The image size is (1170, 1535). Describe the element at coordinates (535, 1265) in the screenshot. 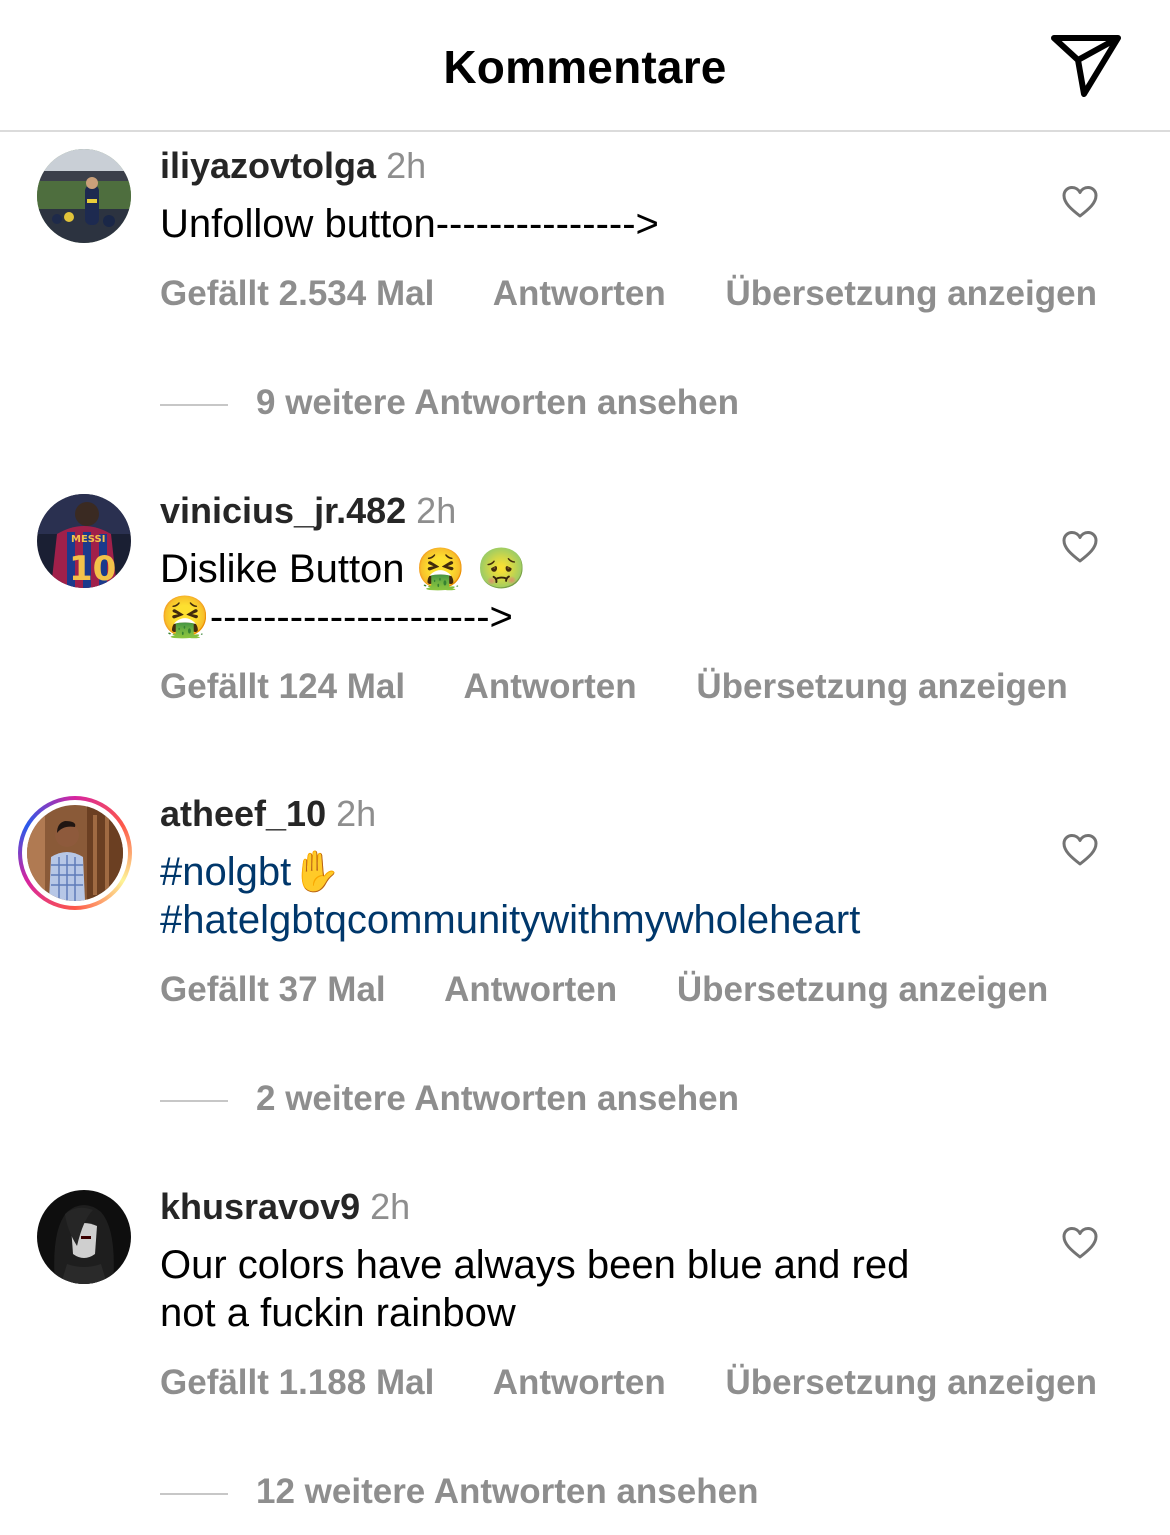

I see `comment-text-line: Our colors have always been blue and red` at that location.